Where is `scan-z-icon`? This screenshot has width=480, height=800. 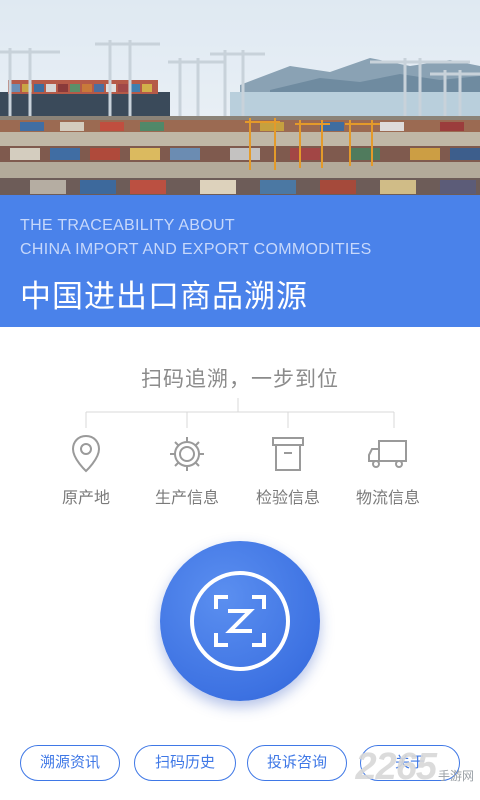 scan-z-icon is located at coordinates (240, 621).